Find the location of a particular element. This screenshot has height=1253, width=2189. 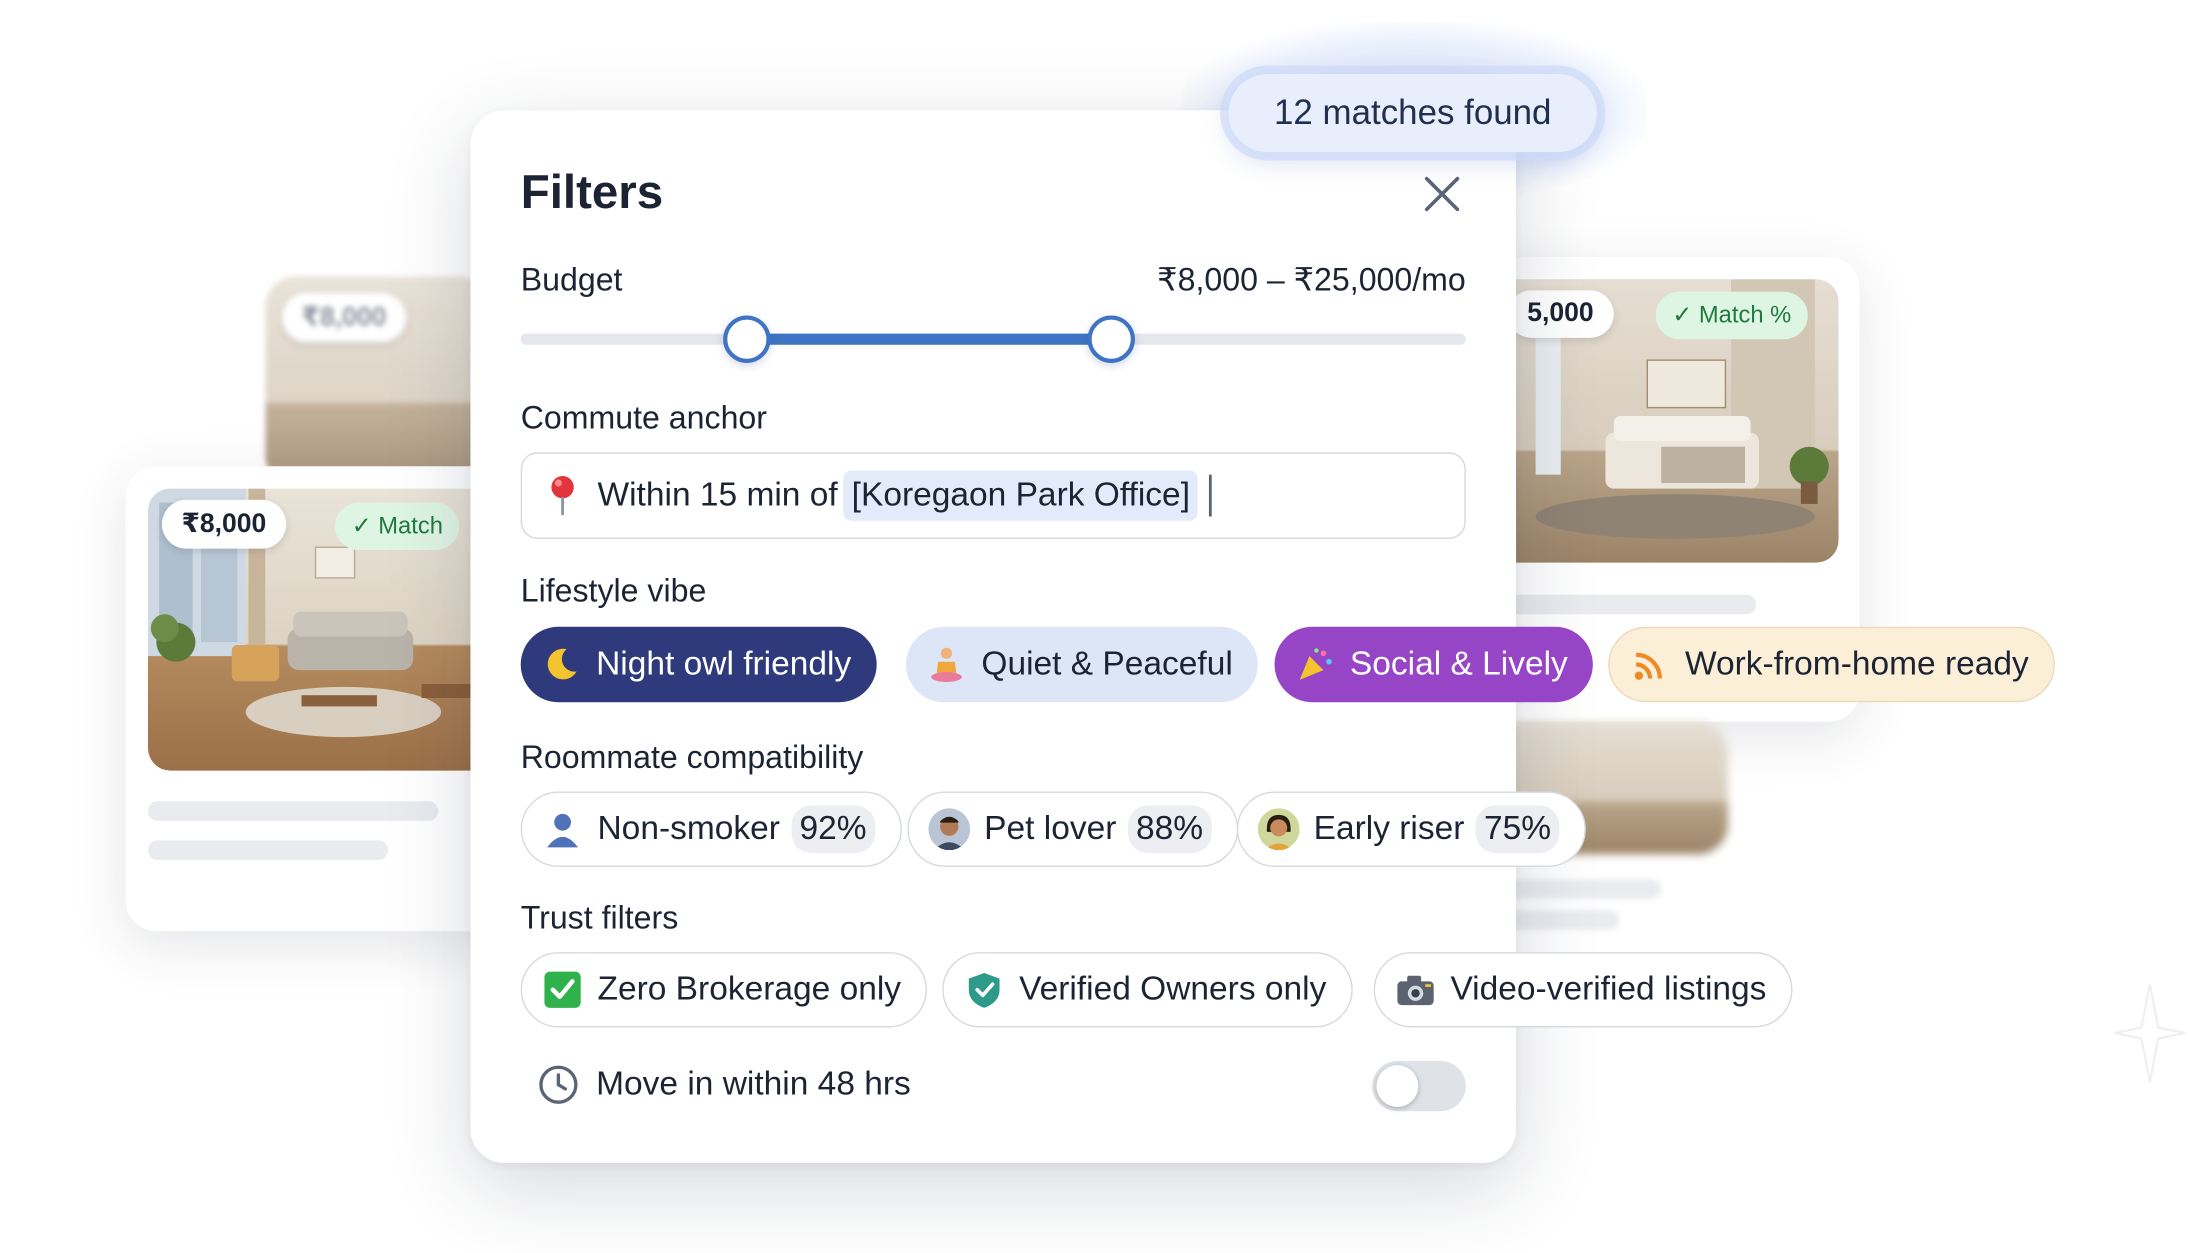

person-icon is located at coordinates (563, 829).